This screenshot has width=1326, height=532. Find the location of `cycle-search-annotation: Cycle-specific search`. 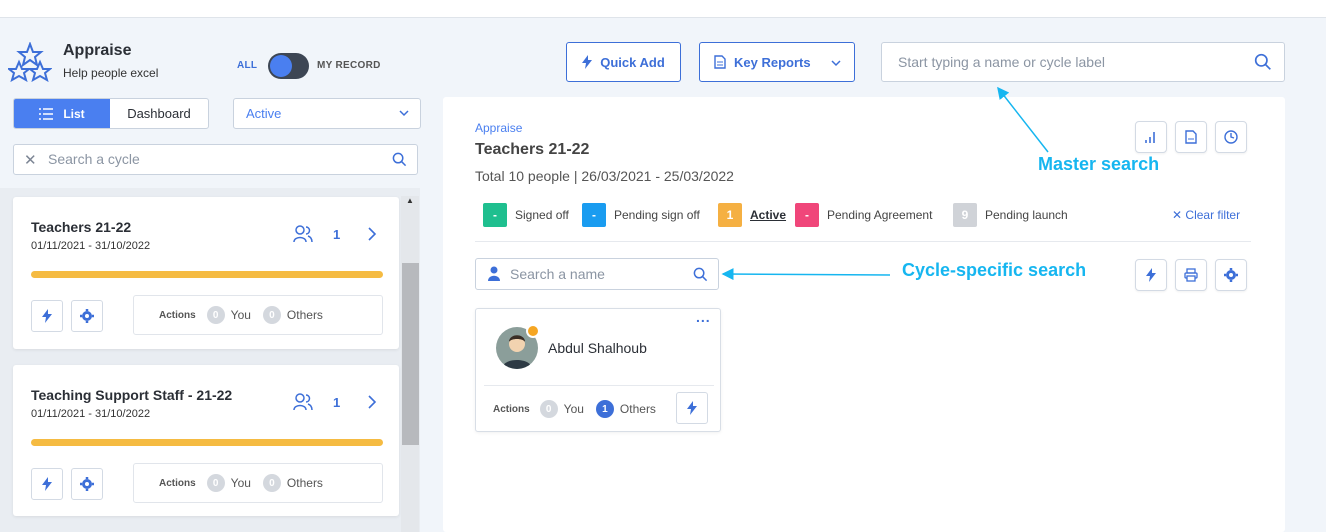

cycle-search-annotation: Cycle-specific search is located at coordinates (994, 270).